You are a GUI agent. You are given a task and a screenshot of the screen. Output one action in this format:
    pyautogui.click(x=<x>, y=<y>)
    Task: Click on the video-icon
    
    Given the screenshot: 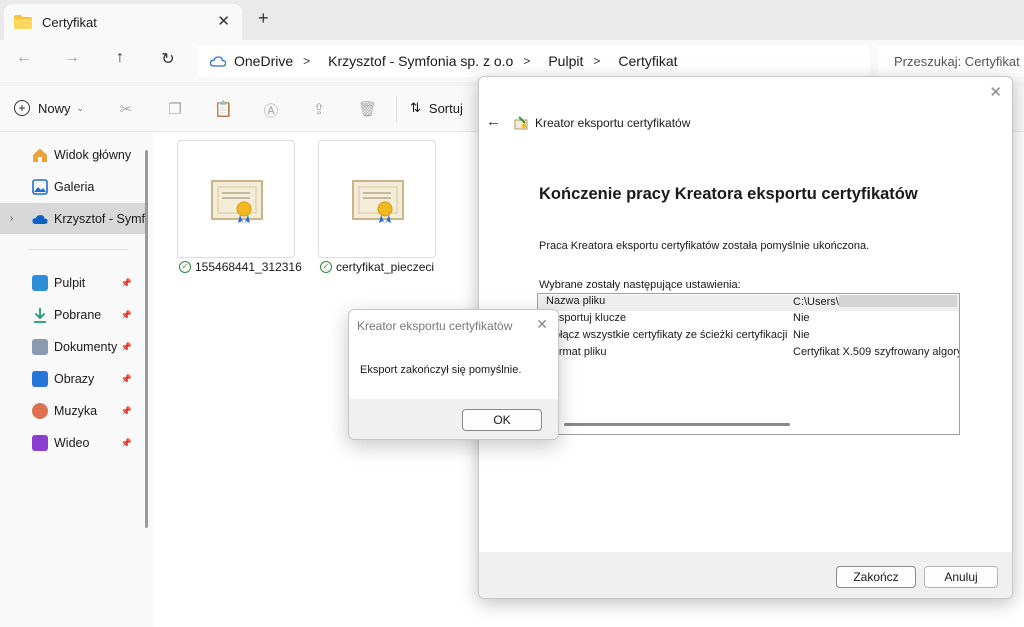 What is the action you would take?
    pyautogui.click(x=40, y=443)
    